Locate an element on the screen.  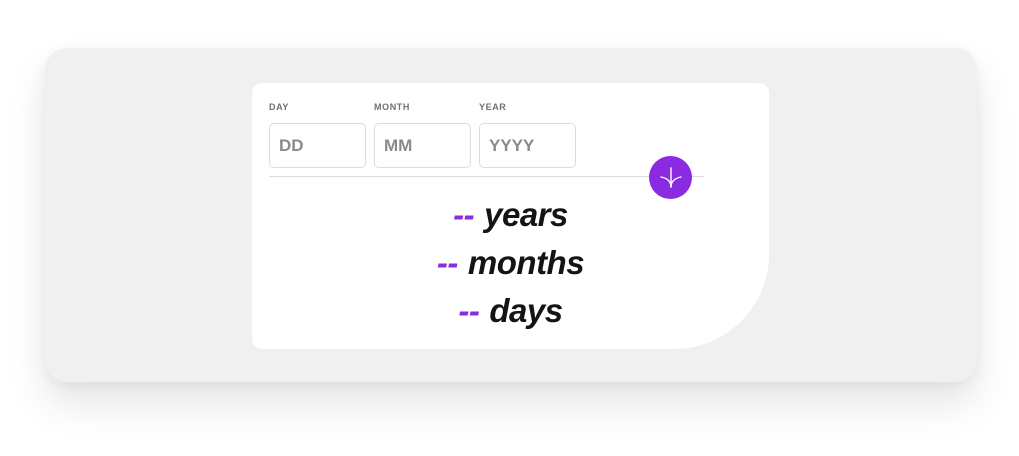
days-value: -- is located at coordinates (469, 310).